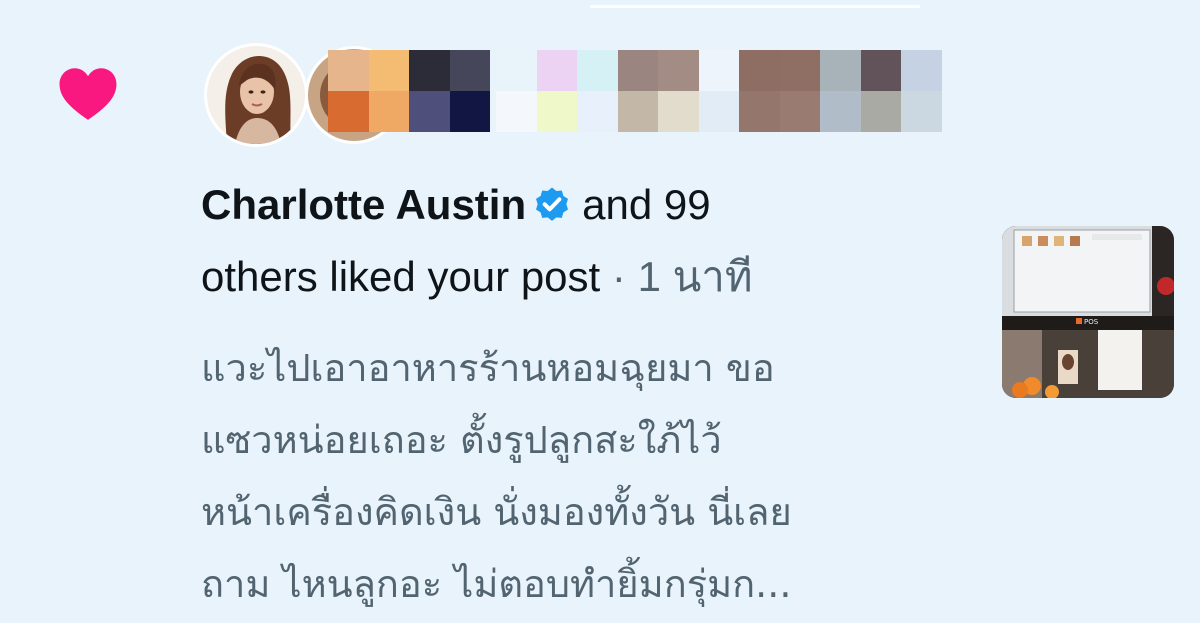  Describe the element at coordinates (401, 276) in the screenshot. I see `action-text: others liked your post` at that location.